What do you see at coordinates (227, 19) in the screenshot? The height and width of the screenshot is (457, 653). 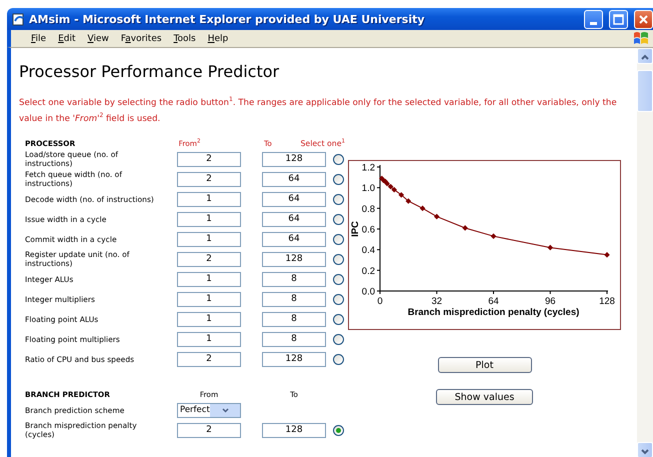 I see `window-title: AMsim - Microsoft Internet Explorer provided by UAE University` at bounding box center [227, 19].